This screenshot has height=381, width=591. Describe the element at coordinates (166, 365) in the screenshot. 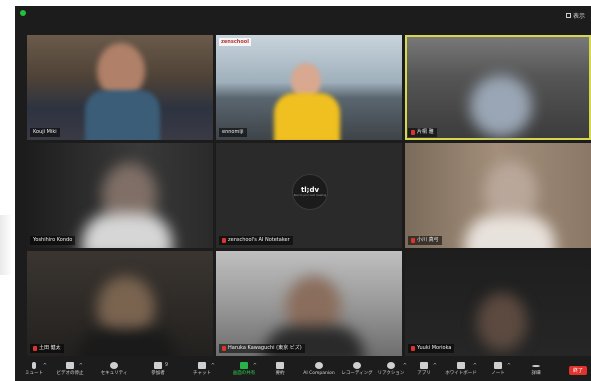

I see `participant-count: 9` at that location.